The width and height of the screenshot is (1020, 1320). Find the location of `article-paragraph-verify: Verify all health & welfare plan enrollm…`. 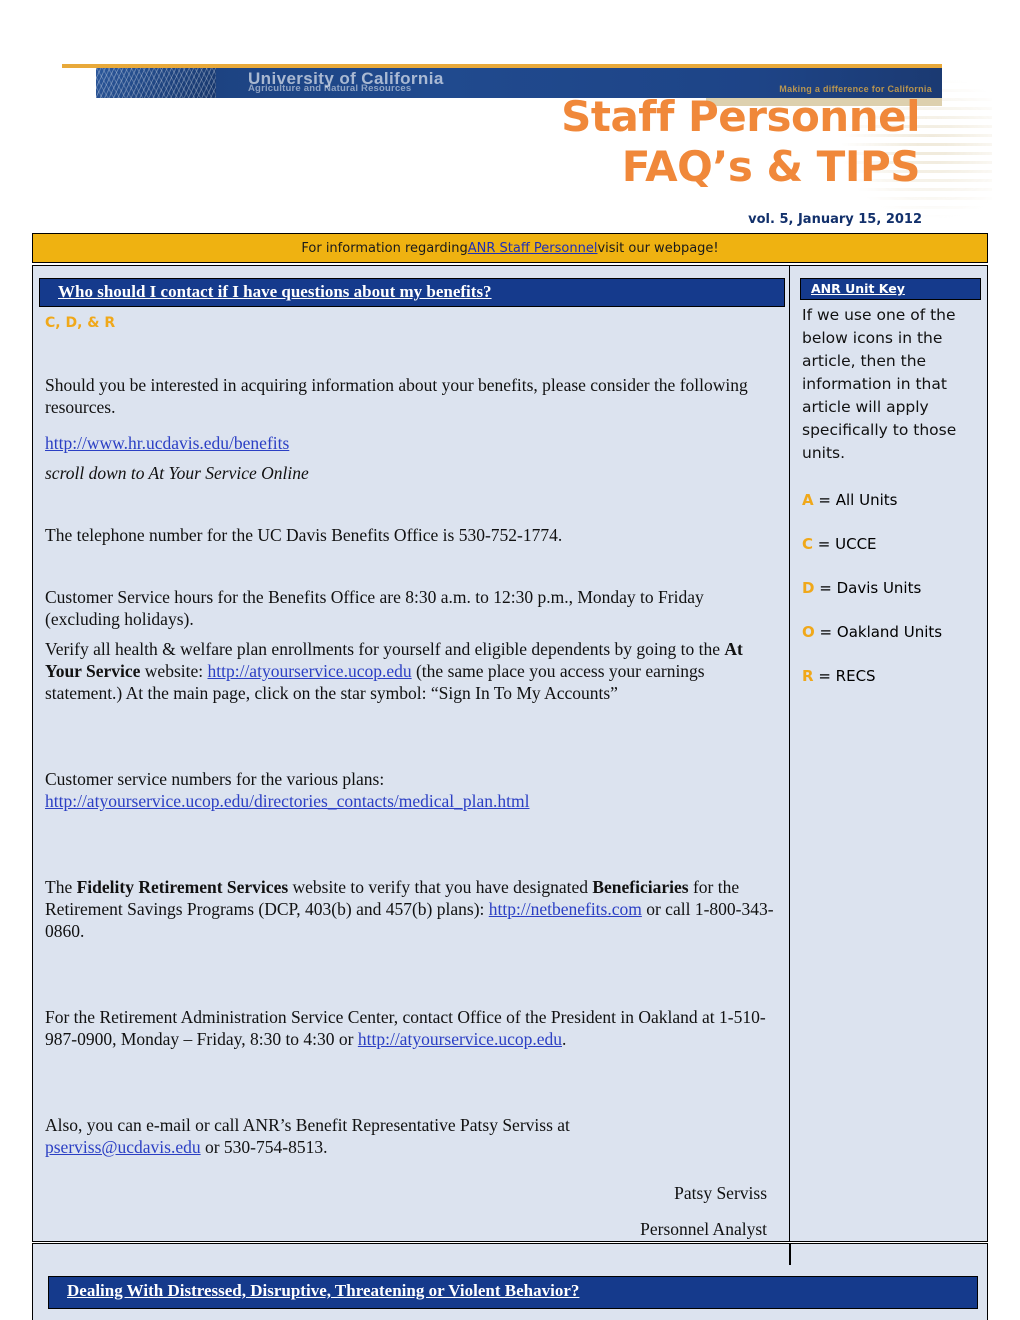

article-paragraph-verify: Verify all health & welfare plan enrollm… is located at coordinates (411, 671).